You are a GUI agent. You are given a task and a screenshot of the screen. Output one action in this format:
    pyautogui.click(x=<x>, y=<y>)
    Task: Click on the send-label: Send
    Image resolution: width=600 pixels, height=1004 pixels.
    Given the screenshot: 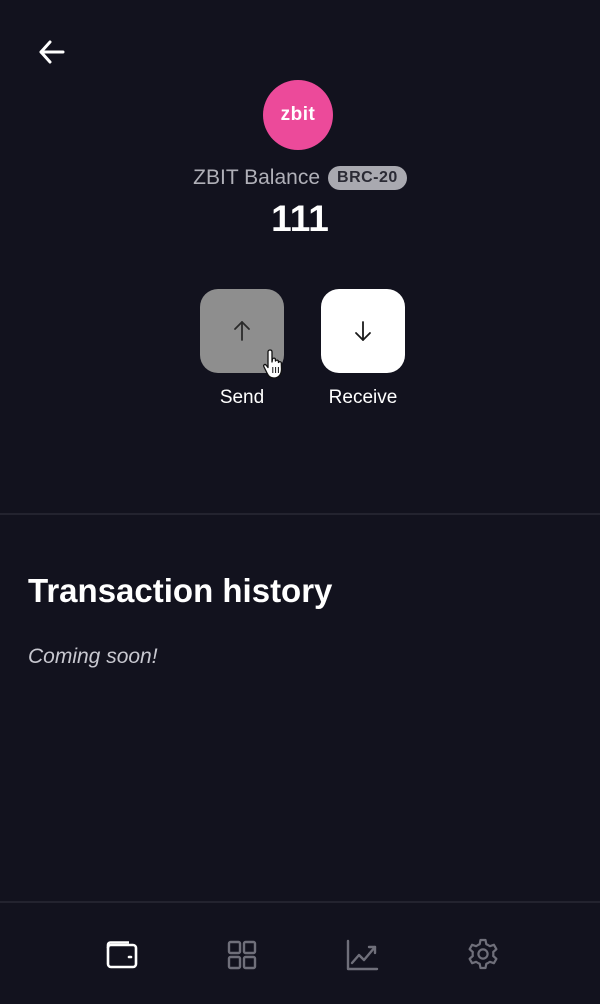 What is the action you would take?
    pyautogui.click(x=242, y=397)
    